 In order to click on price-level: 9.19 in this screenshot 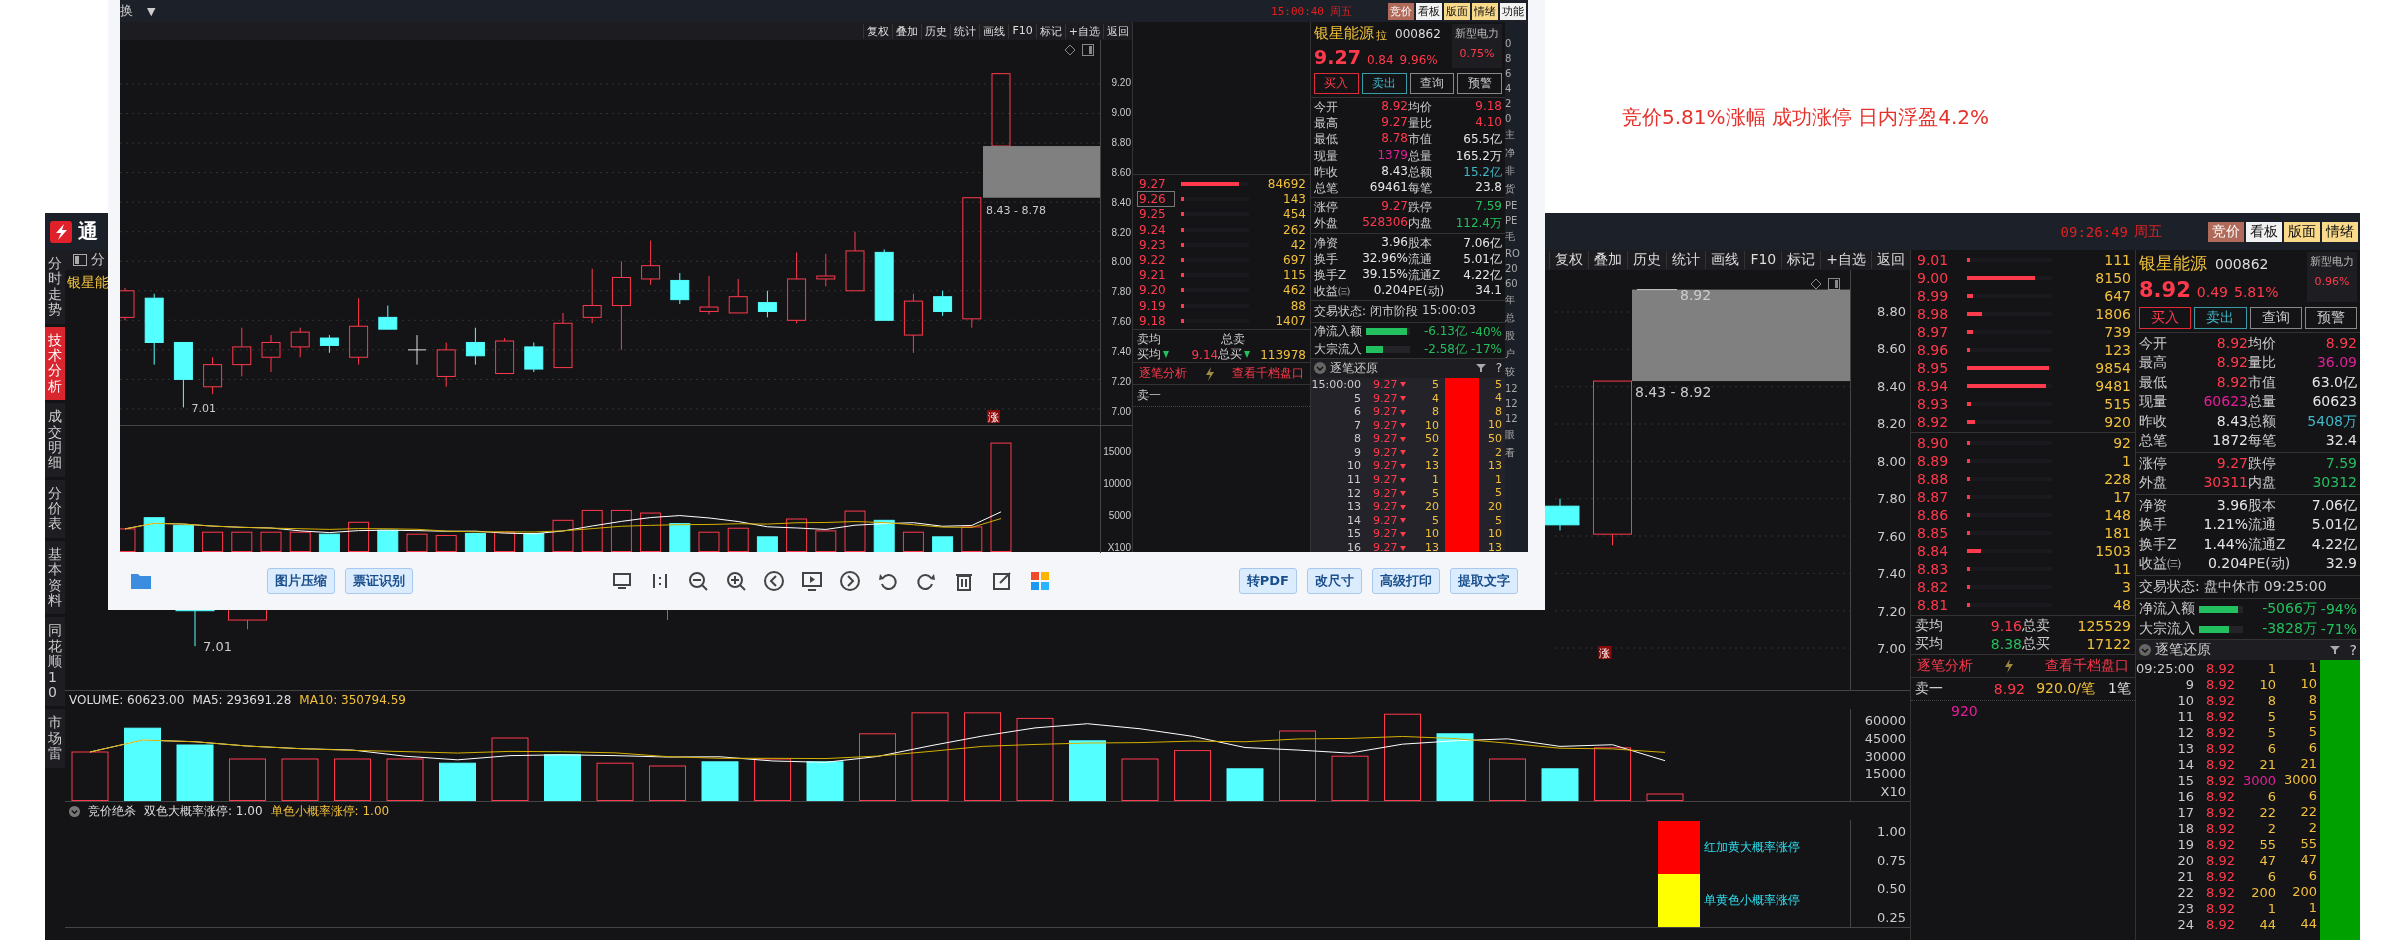, I will do `click(1156, 305)`.